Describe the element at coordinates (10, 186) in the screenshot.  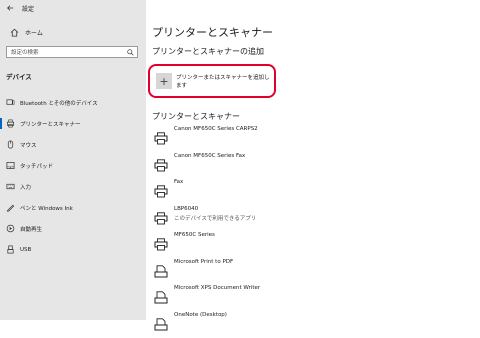
I see `keyboard-icon` at that location.